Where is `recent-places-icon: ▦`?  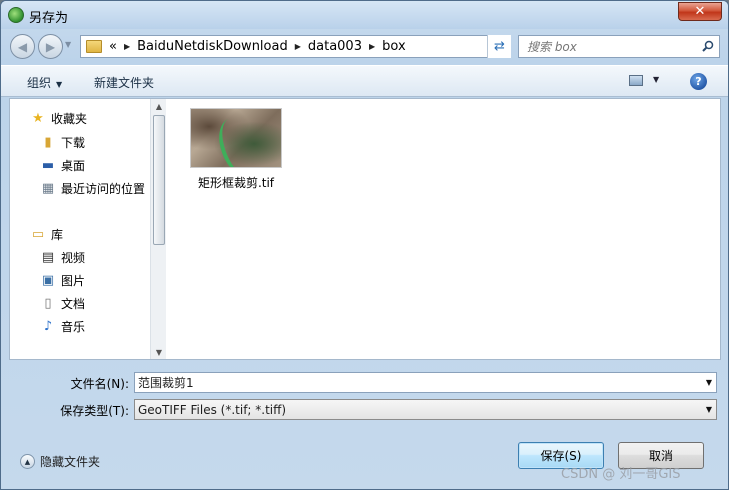 recent-places-icon: ▦ is located at coordinates (48, 188).